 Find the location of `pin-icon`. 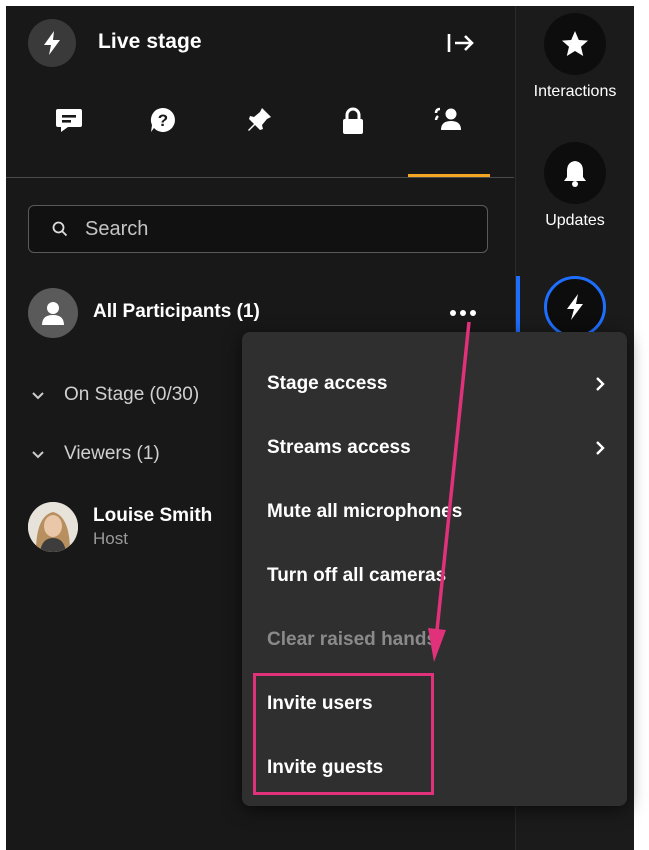

pin-icon is located at coordinates (259, 122).